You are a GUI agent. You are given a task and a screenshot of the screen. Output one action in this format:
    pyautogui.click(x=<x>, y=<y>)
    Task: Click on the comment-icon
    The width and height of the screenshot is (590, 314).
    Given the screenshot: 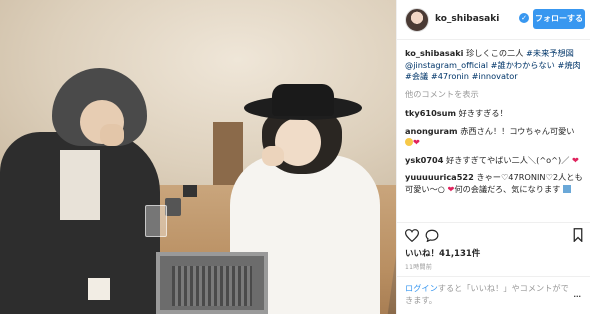 What is the action you would take?
    pyautogui.click(x=432, y=235)
    